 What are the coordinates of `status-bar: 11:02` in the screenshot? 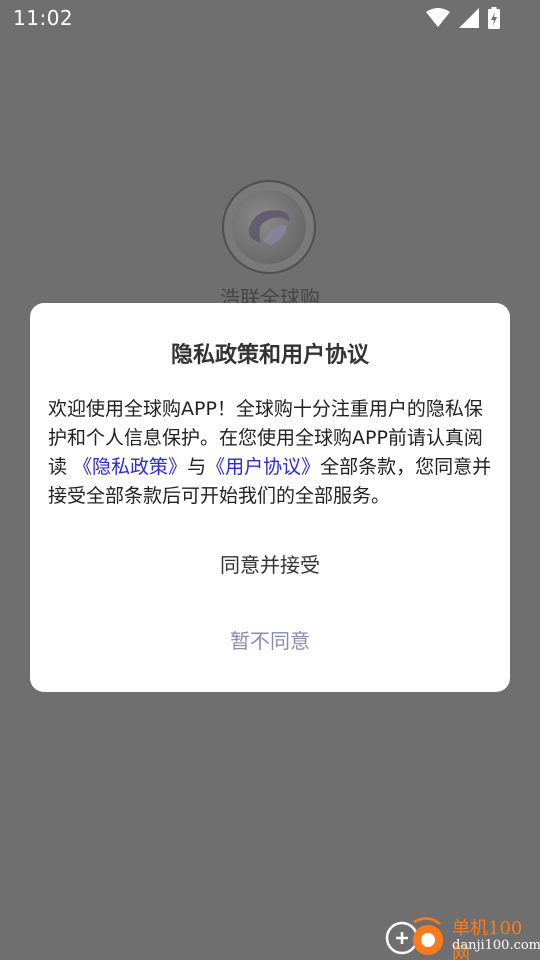 It's located at (270, 19).